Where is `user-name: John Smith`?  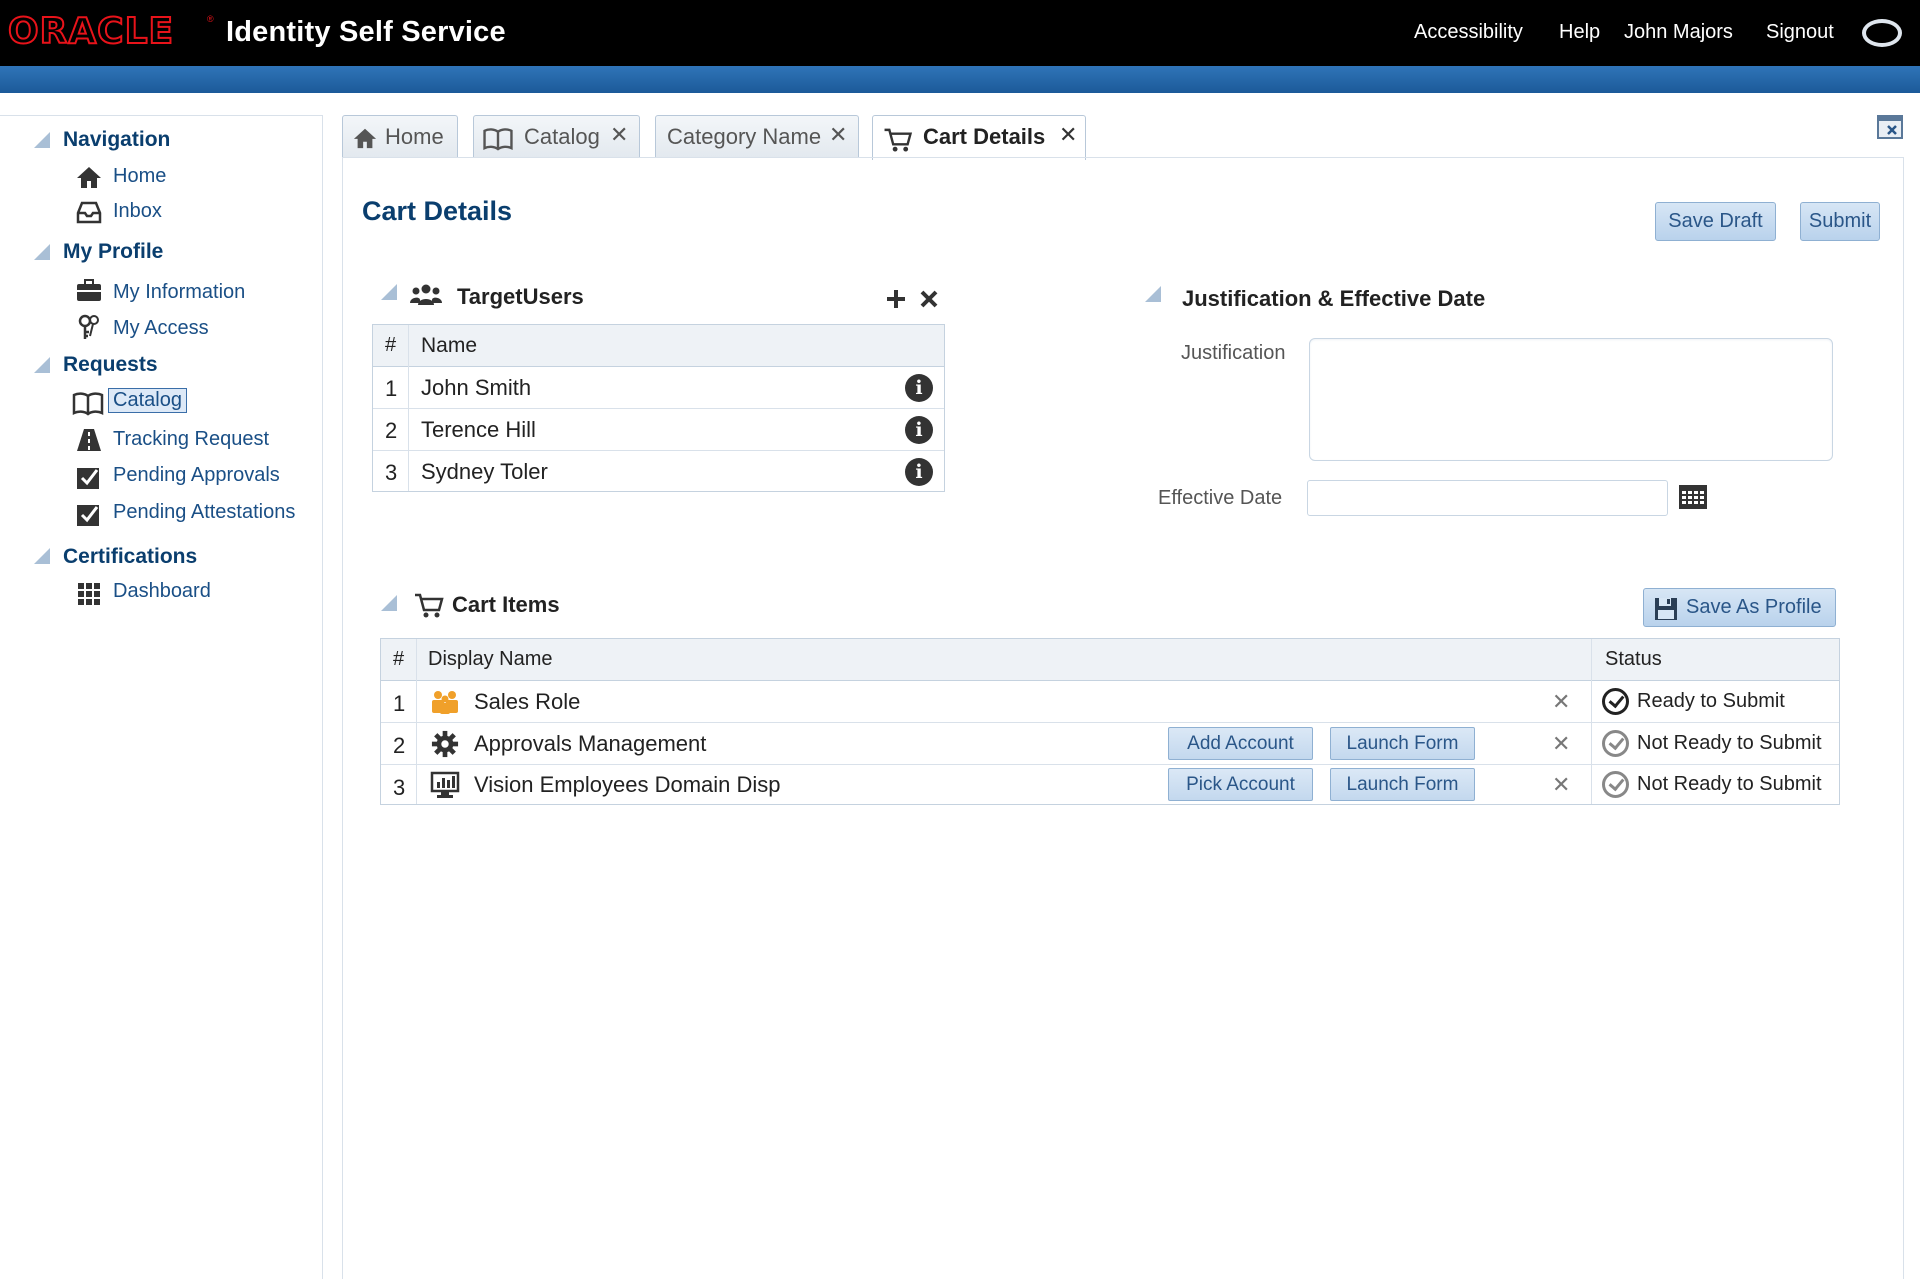 user-name: John Smith is located at coordinates (476, 387).